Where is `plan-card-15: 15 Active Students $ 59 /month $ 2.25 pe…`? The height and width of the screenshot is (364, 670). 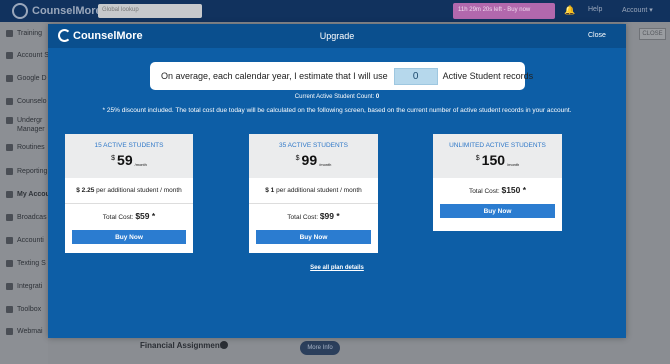
plan-card-15: 15 Active Students $ 59 /month $ 2.25 pe… is located at coordinates (129, 193).